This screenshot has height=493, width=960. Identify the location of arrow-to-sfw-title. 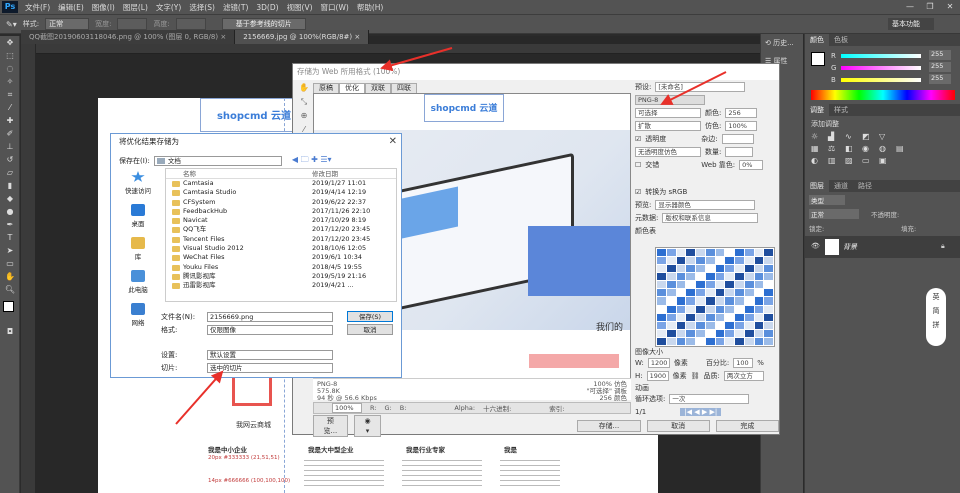
(416, 59).